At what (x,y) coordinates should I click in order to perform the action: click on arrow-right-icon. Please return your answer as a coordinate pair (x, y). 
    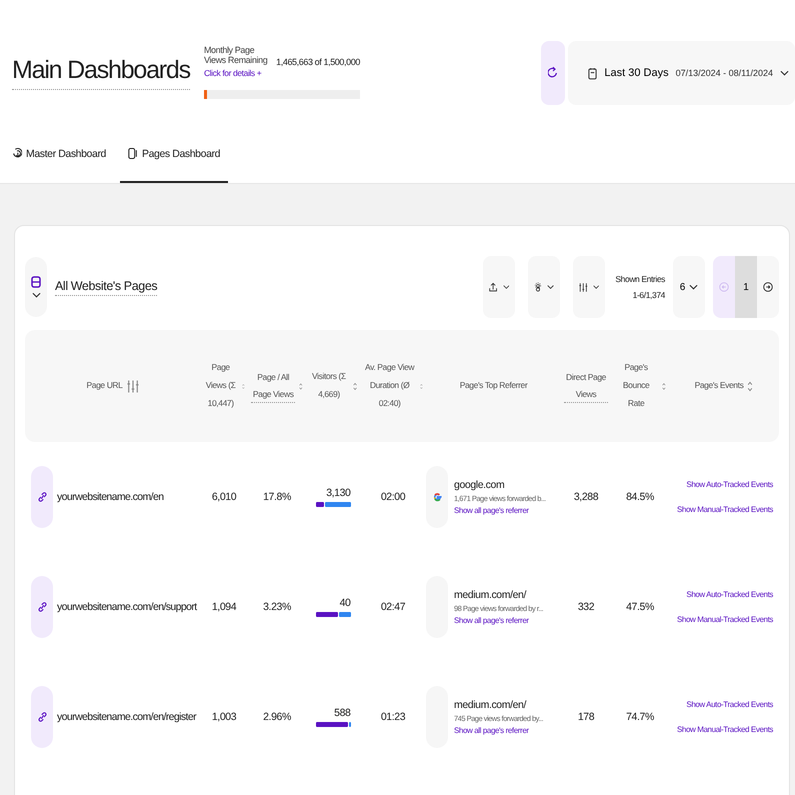
    Looking at the image, I should click on (768, 287).